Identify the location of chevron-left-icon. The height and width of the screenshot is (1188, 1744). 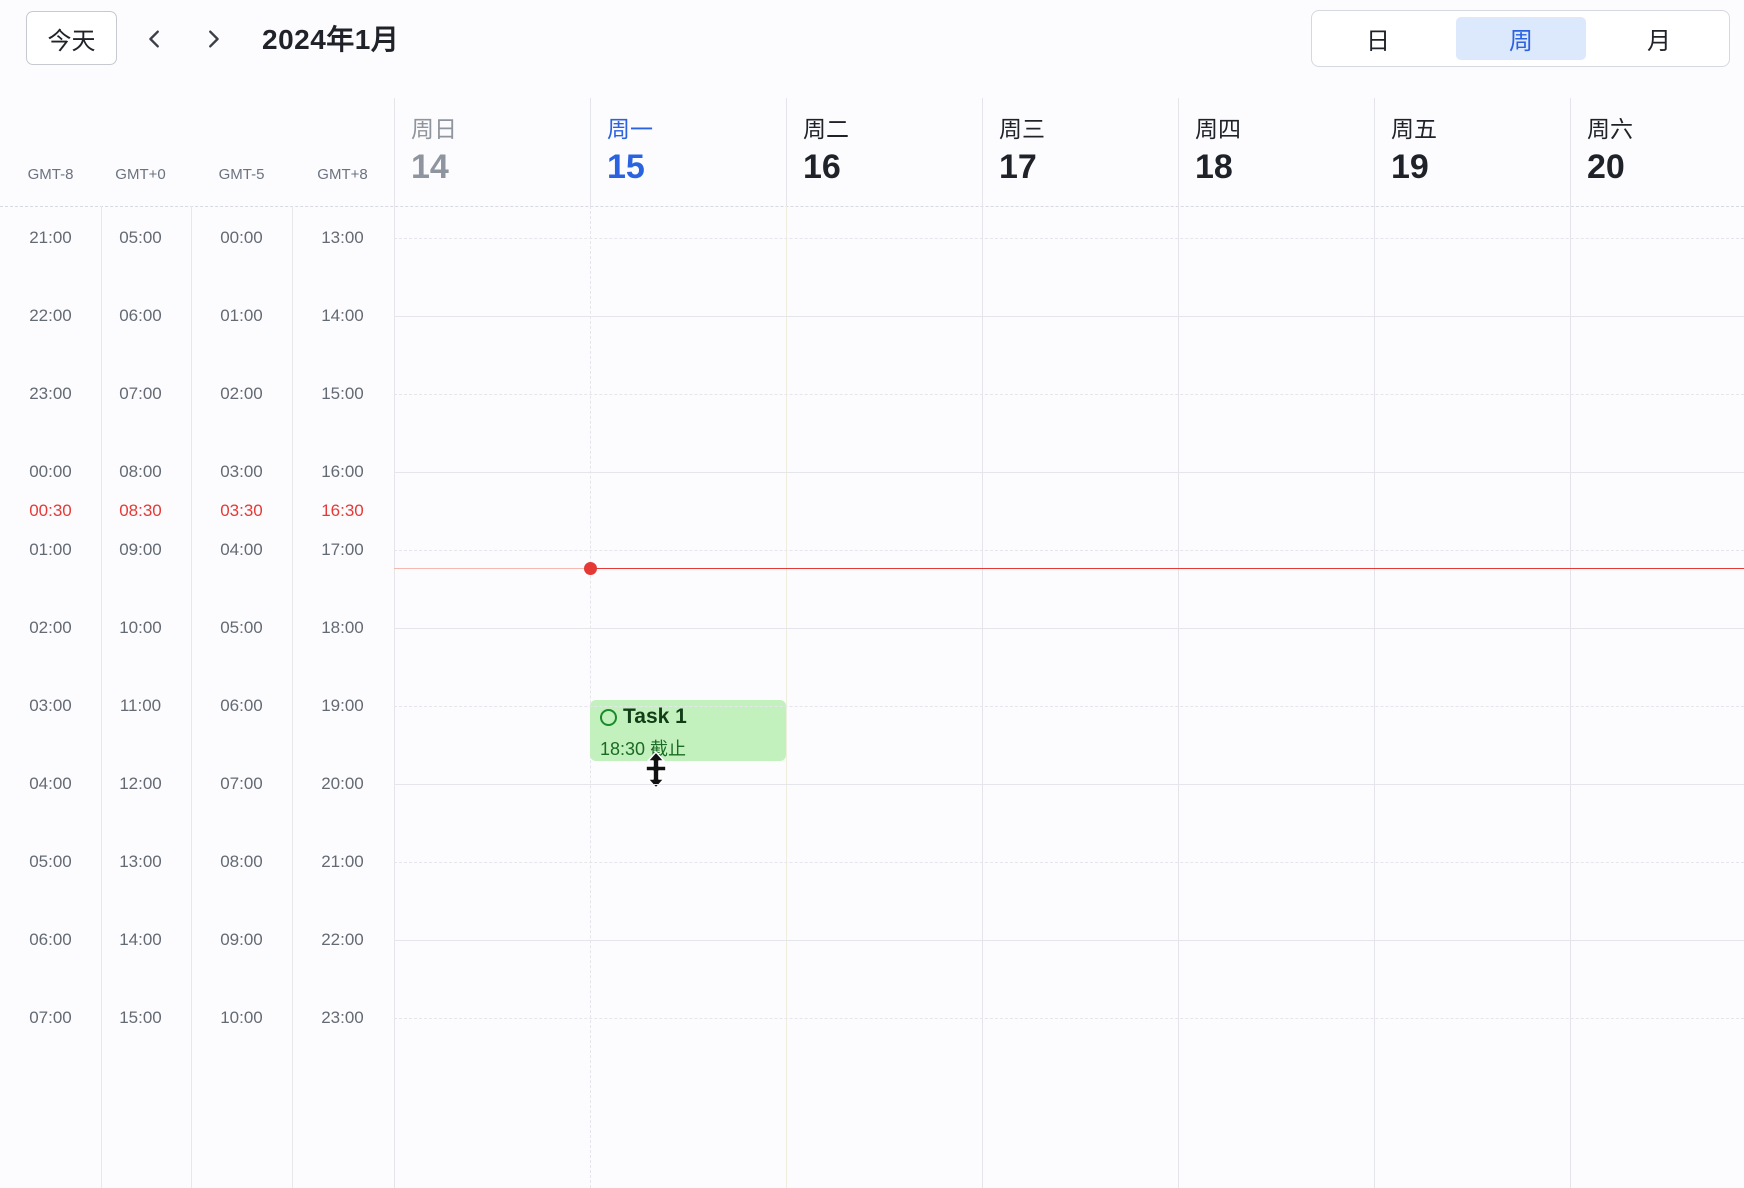
(154, 39).